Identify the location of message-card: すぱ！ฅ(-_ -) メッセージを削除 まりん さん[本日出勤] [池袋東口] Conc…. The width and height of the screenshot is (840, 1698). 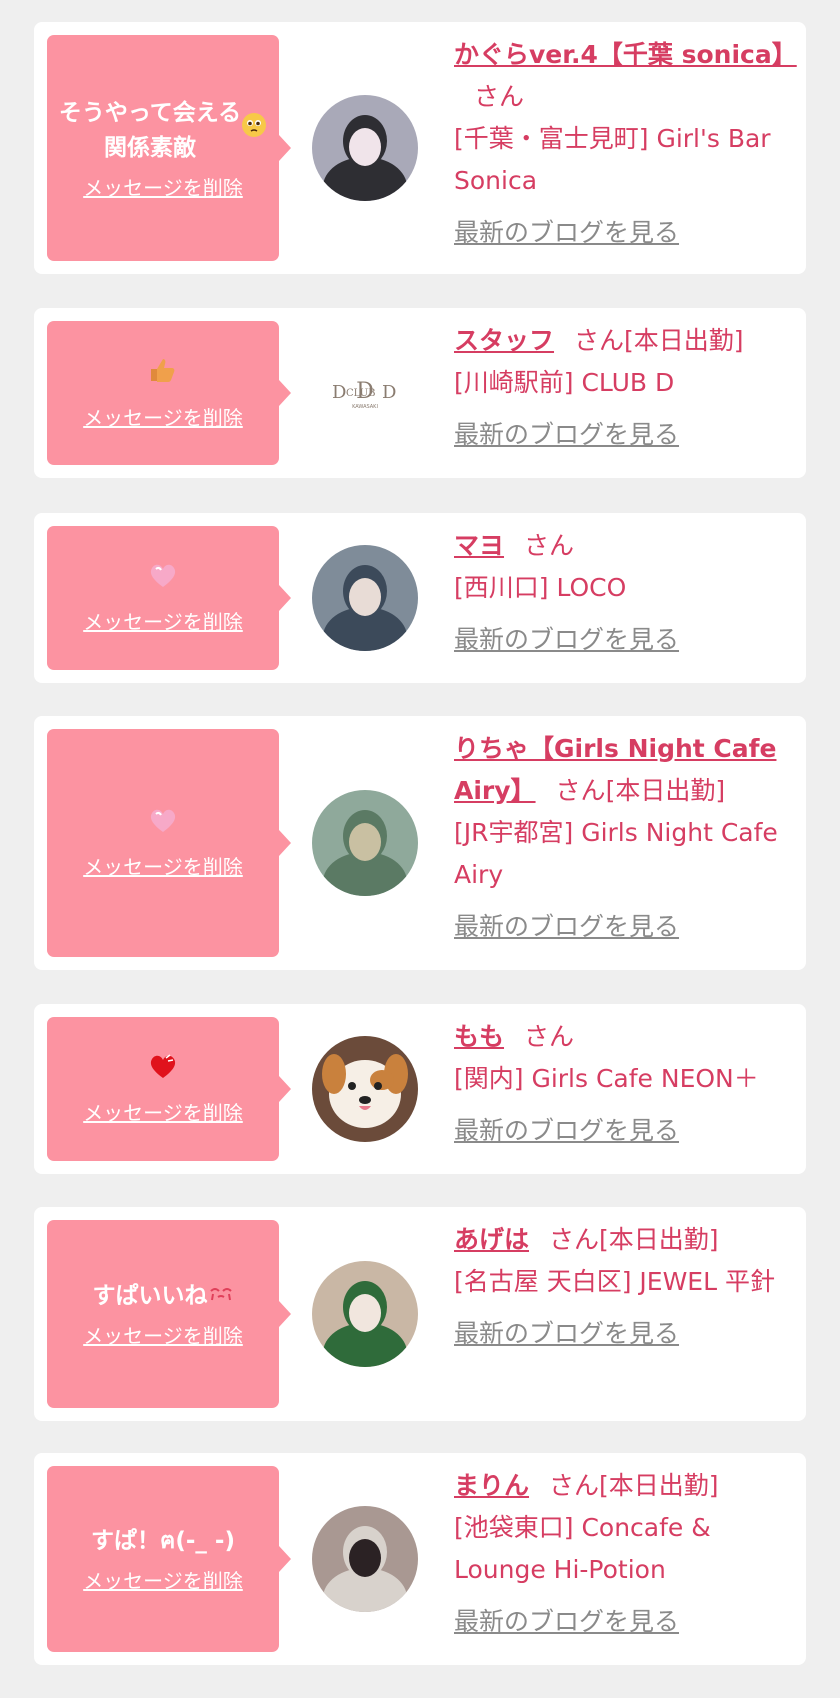
(420, 1559).